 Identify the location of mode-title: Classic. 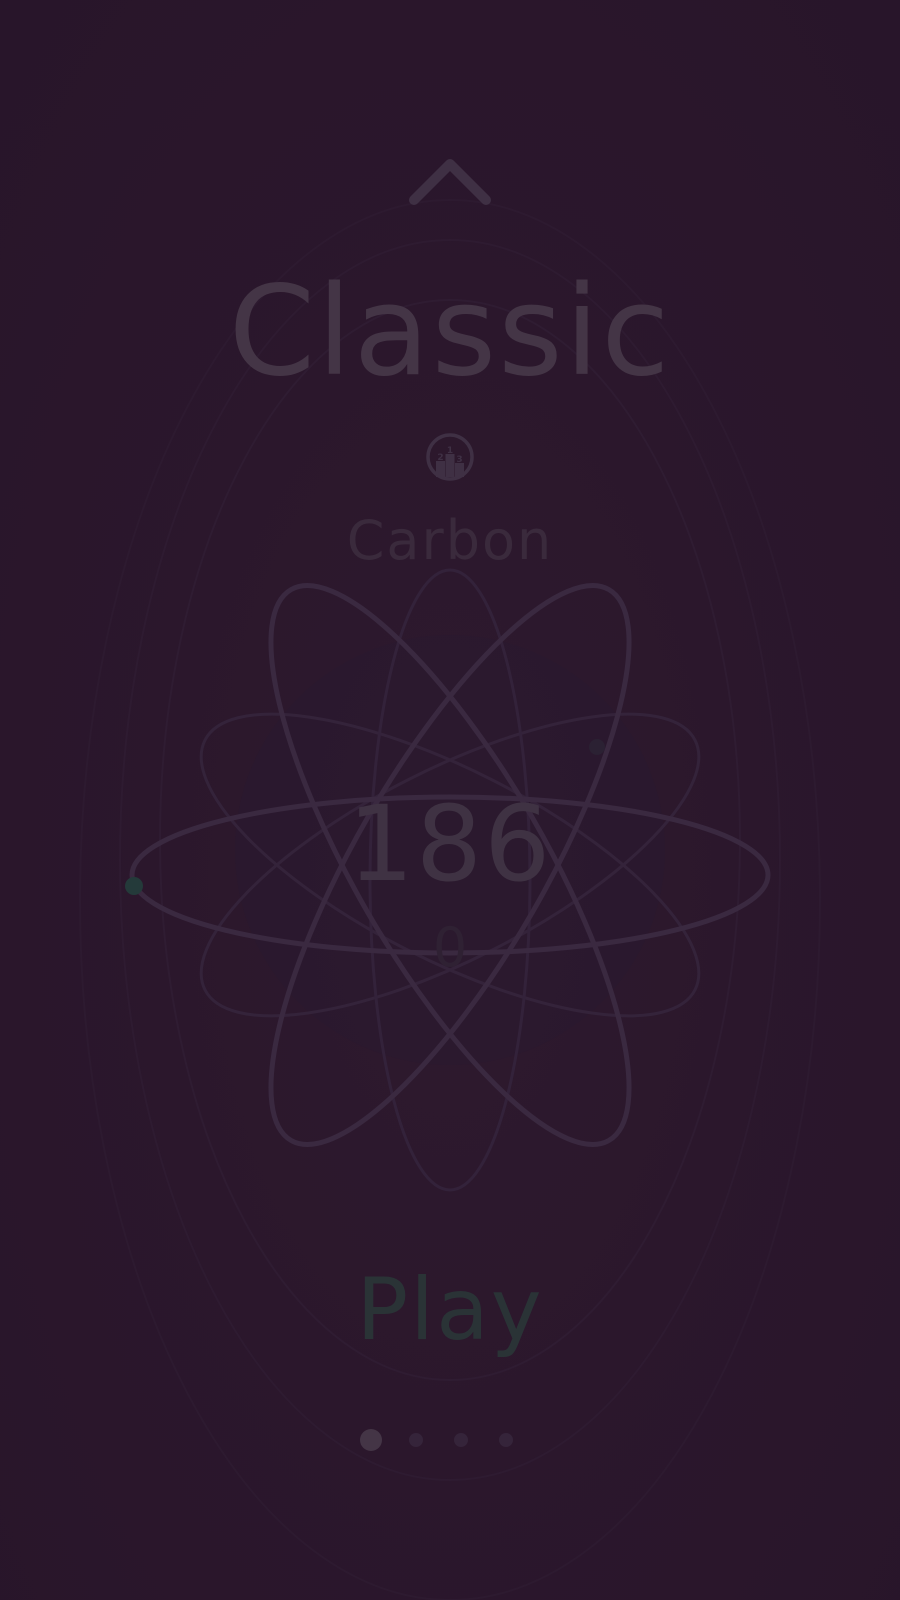
(450, 332).